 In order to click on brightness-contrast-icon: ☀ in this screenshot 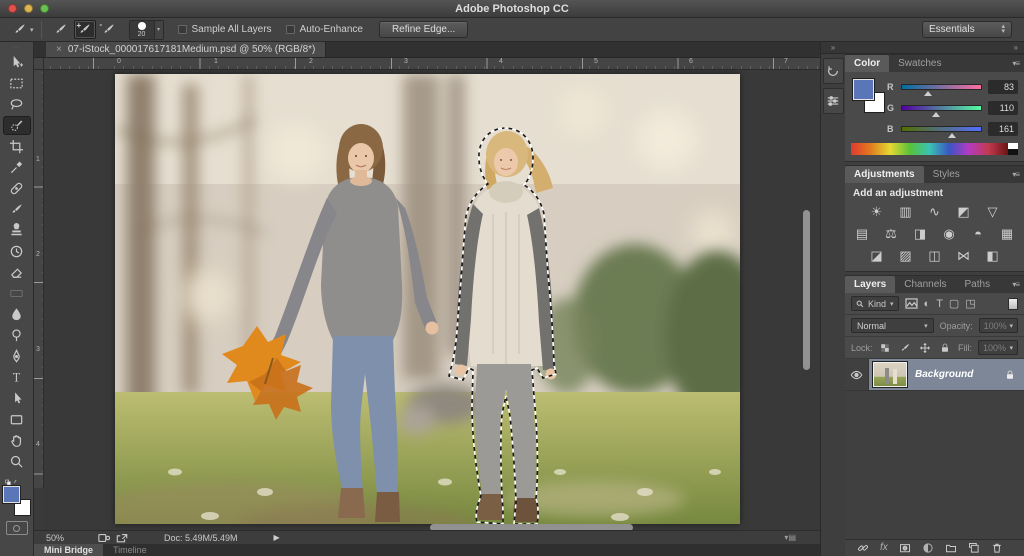, I will do `click(877, 212)`.